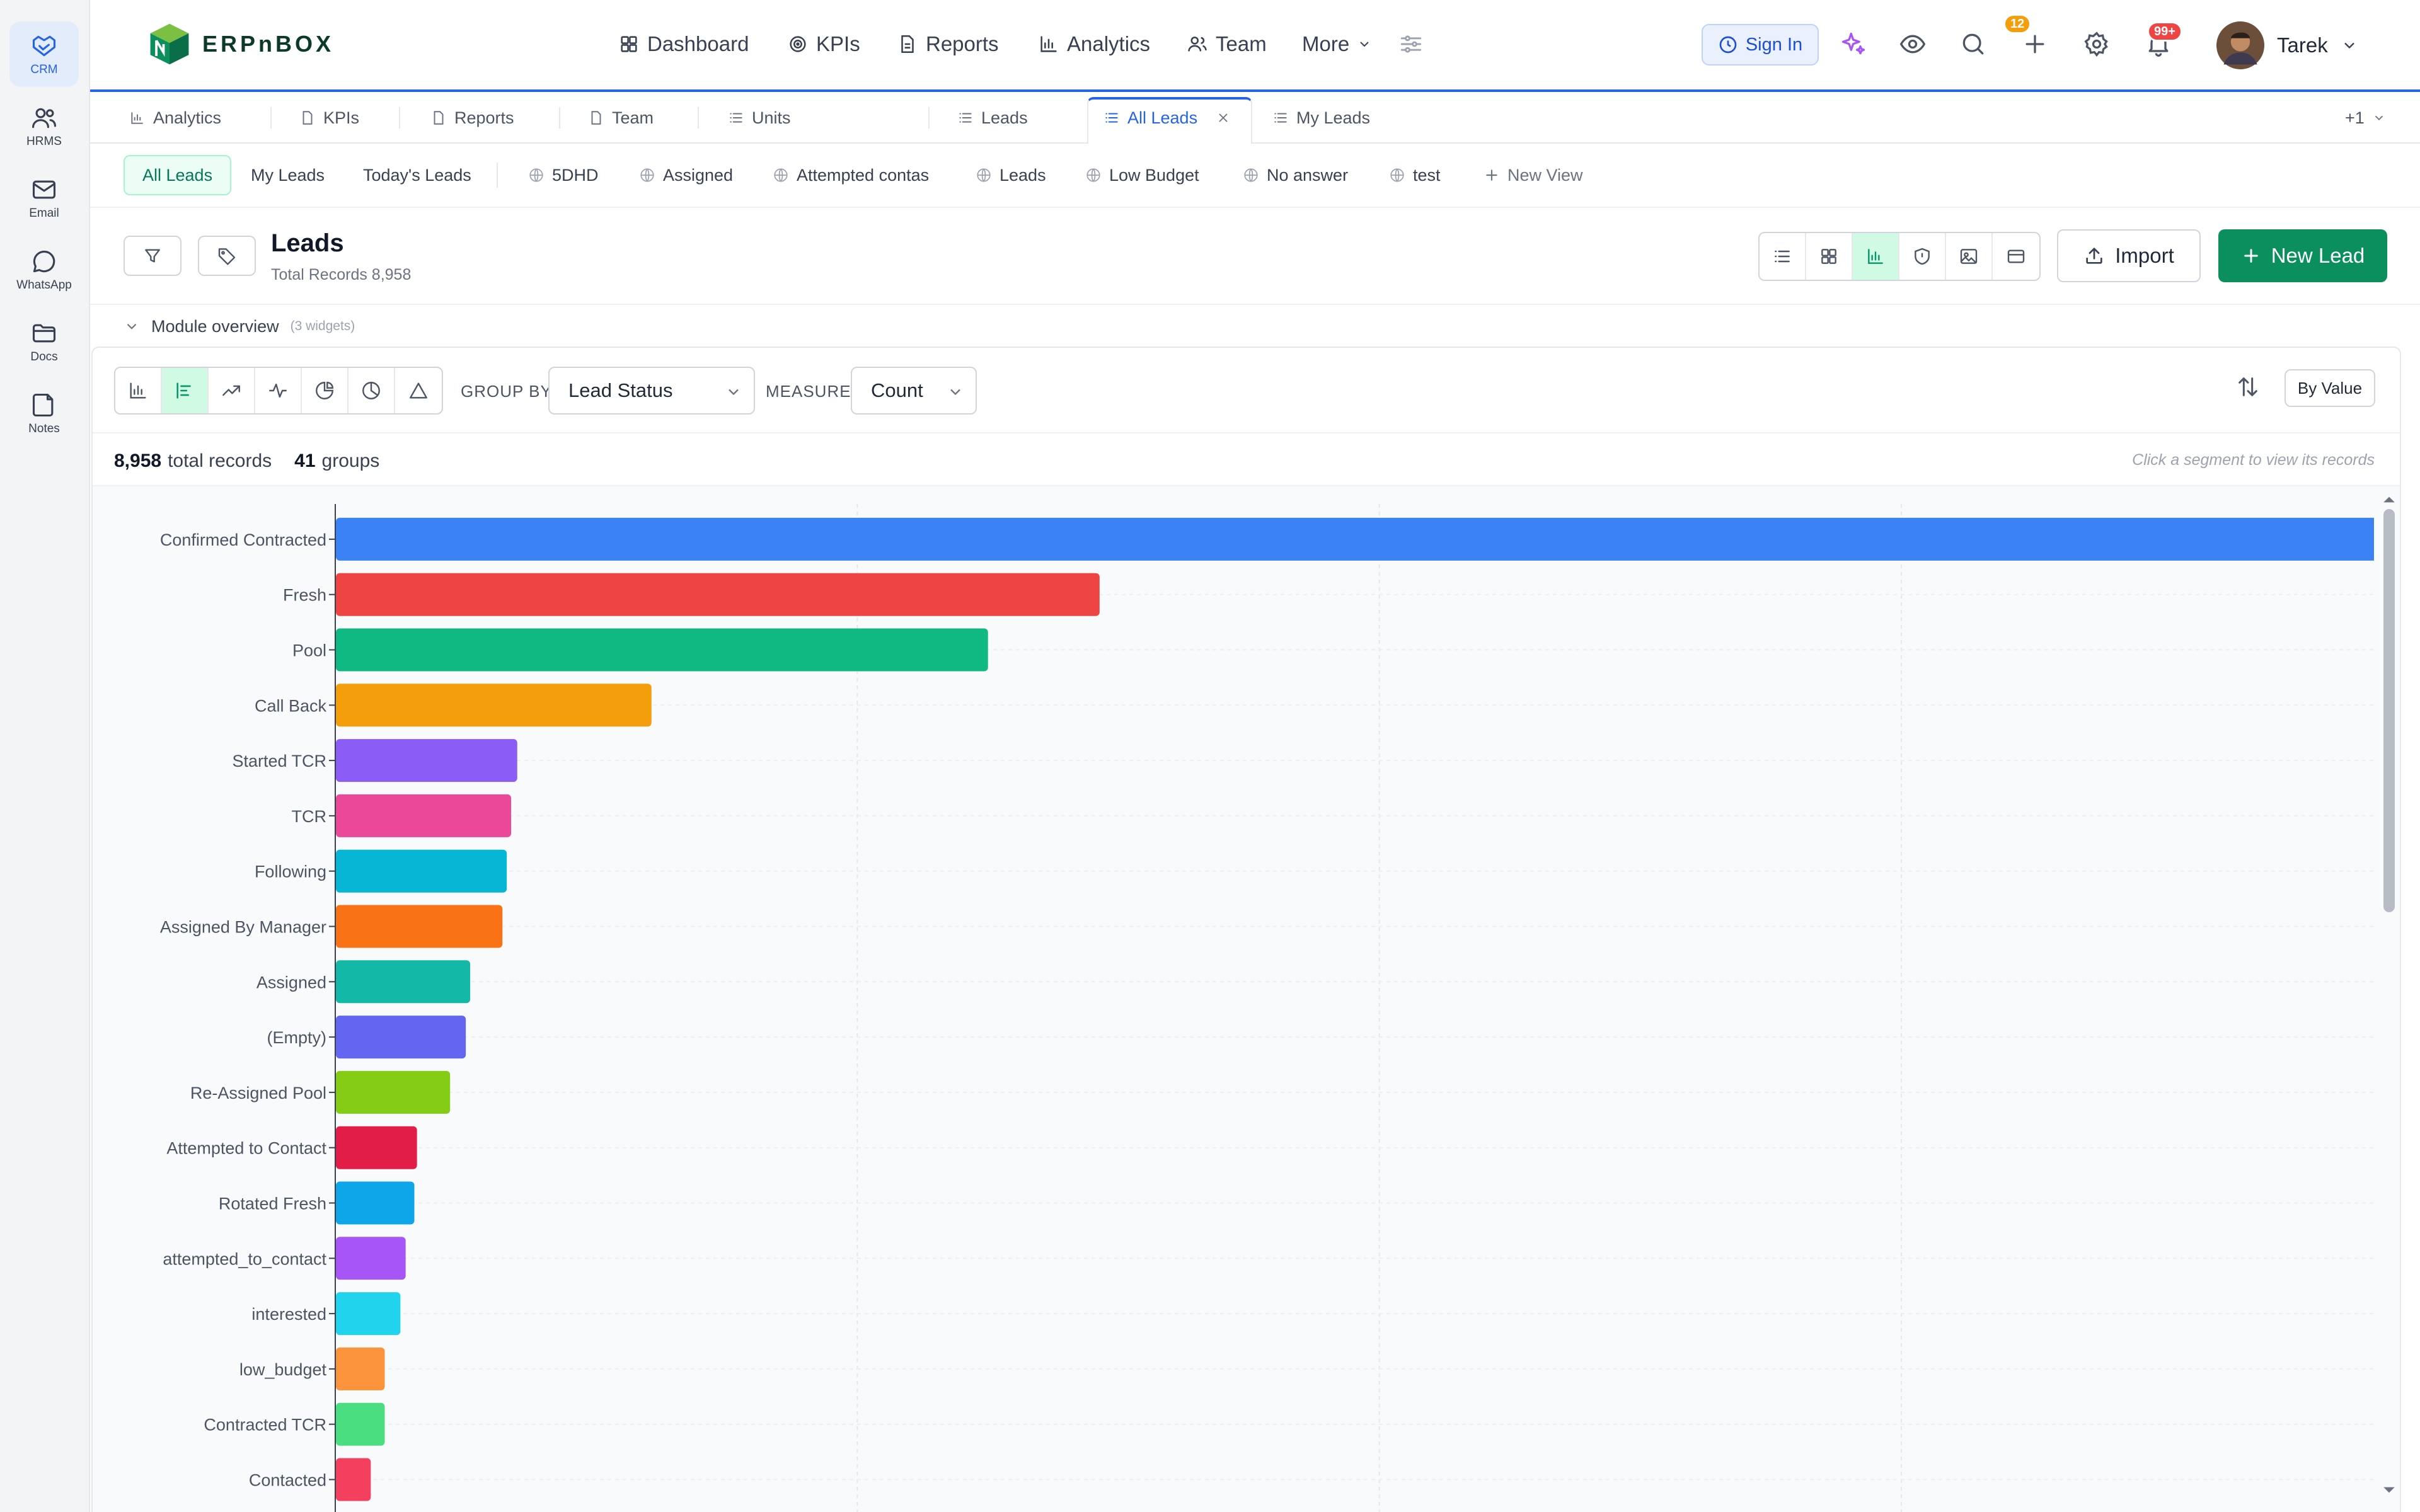  Describe the element at coordinates (1094, 44) in the screenshot. I see `nav-analytics: Analytics` at that location.